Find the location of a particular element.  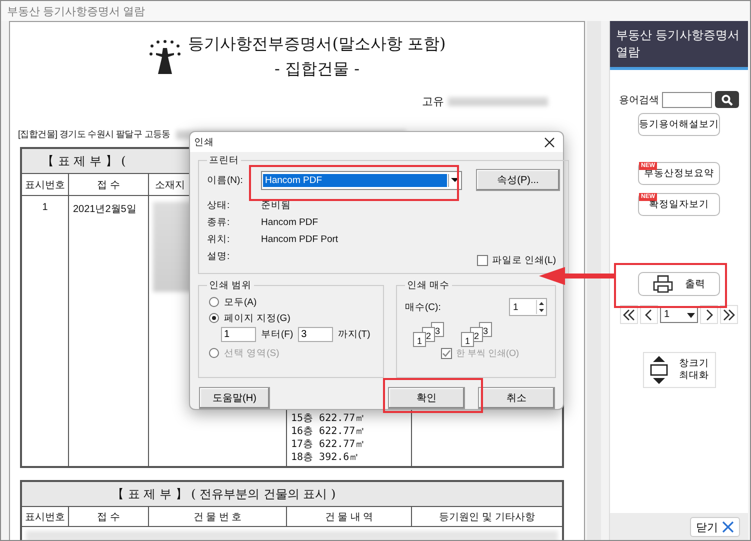

group-label: 프린터 is located at coordinates (224, 160).